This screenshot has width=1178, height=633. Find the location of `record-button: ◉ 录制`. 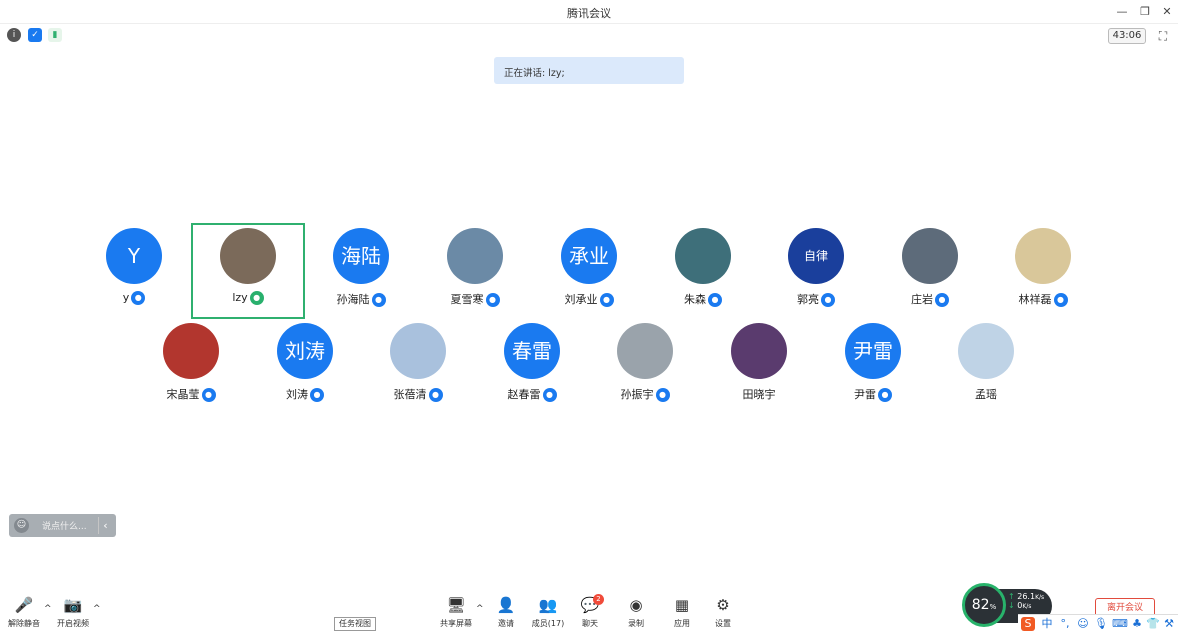

record-button: ◉ 录制 is located at coordinates (636, 613).